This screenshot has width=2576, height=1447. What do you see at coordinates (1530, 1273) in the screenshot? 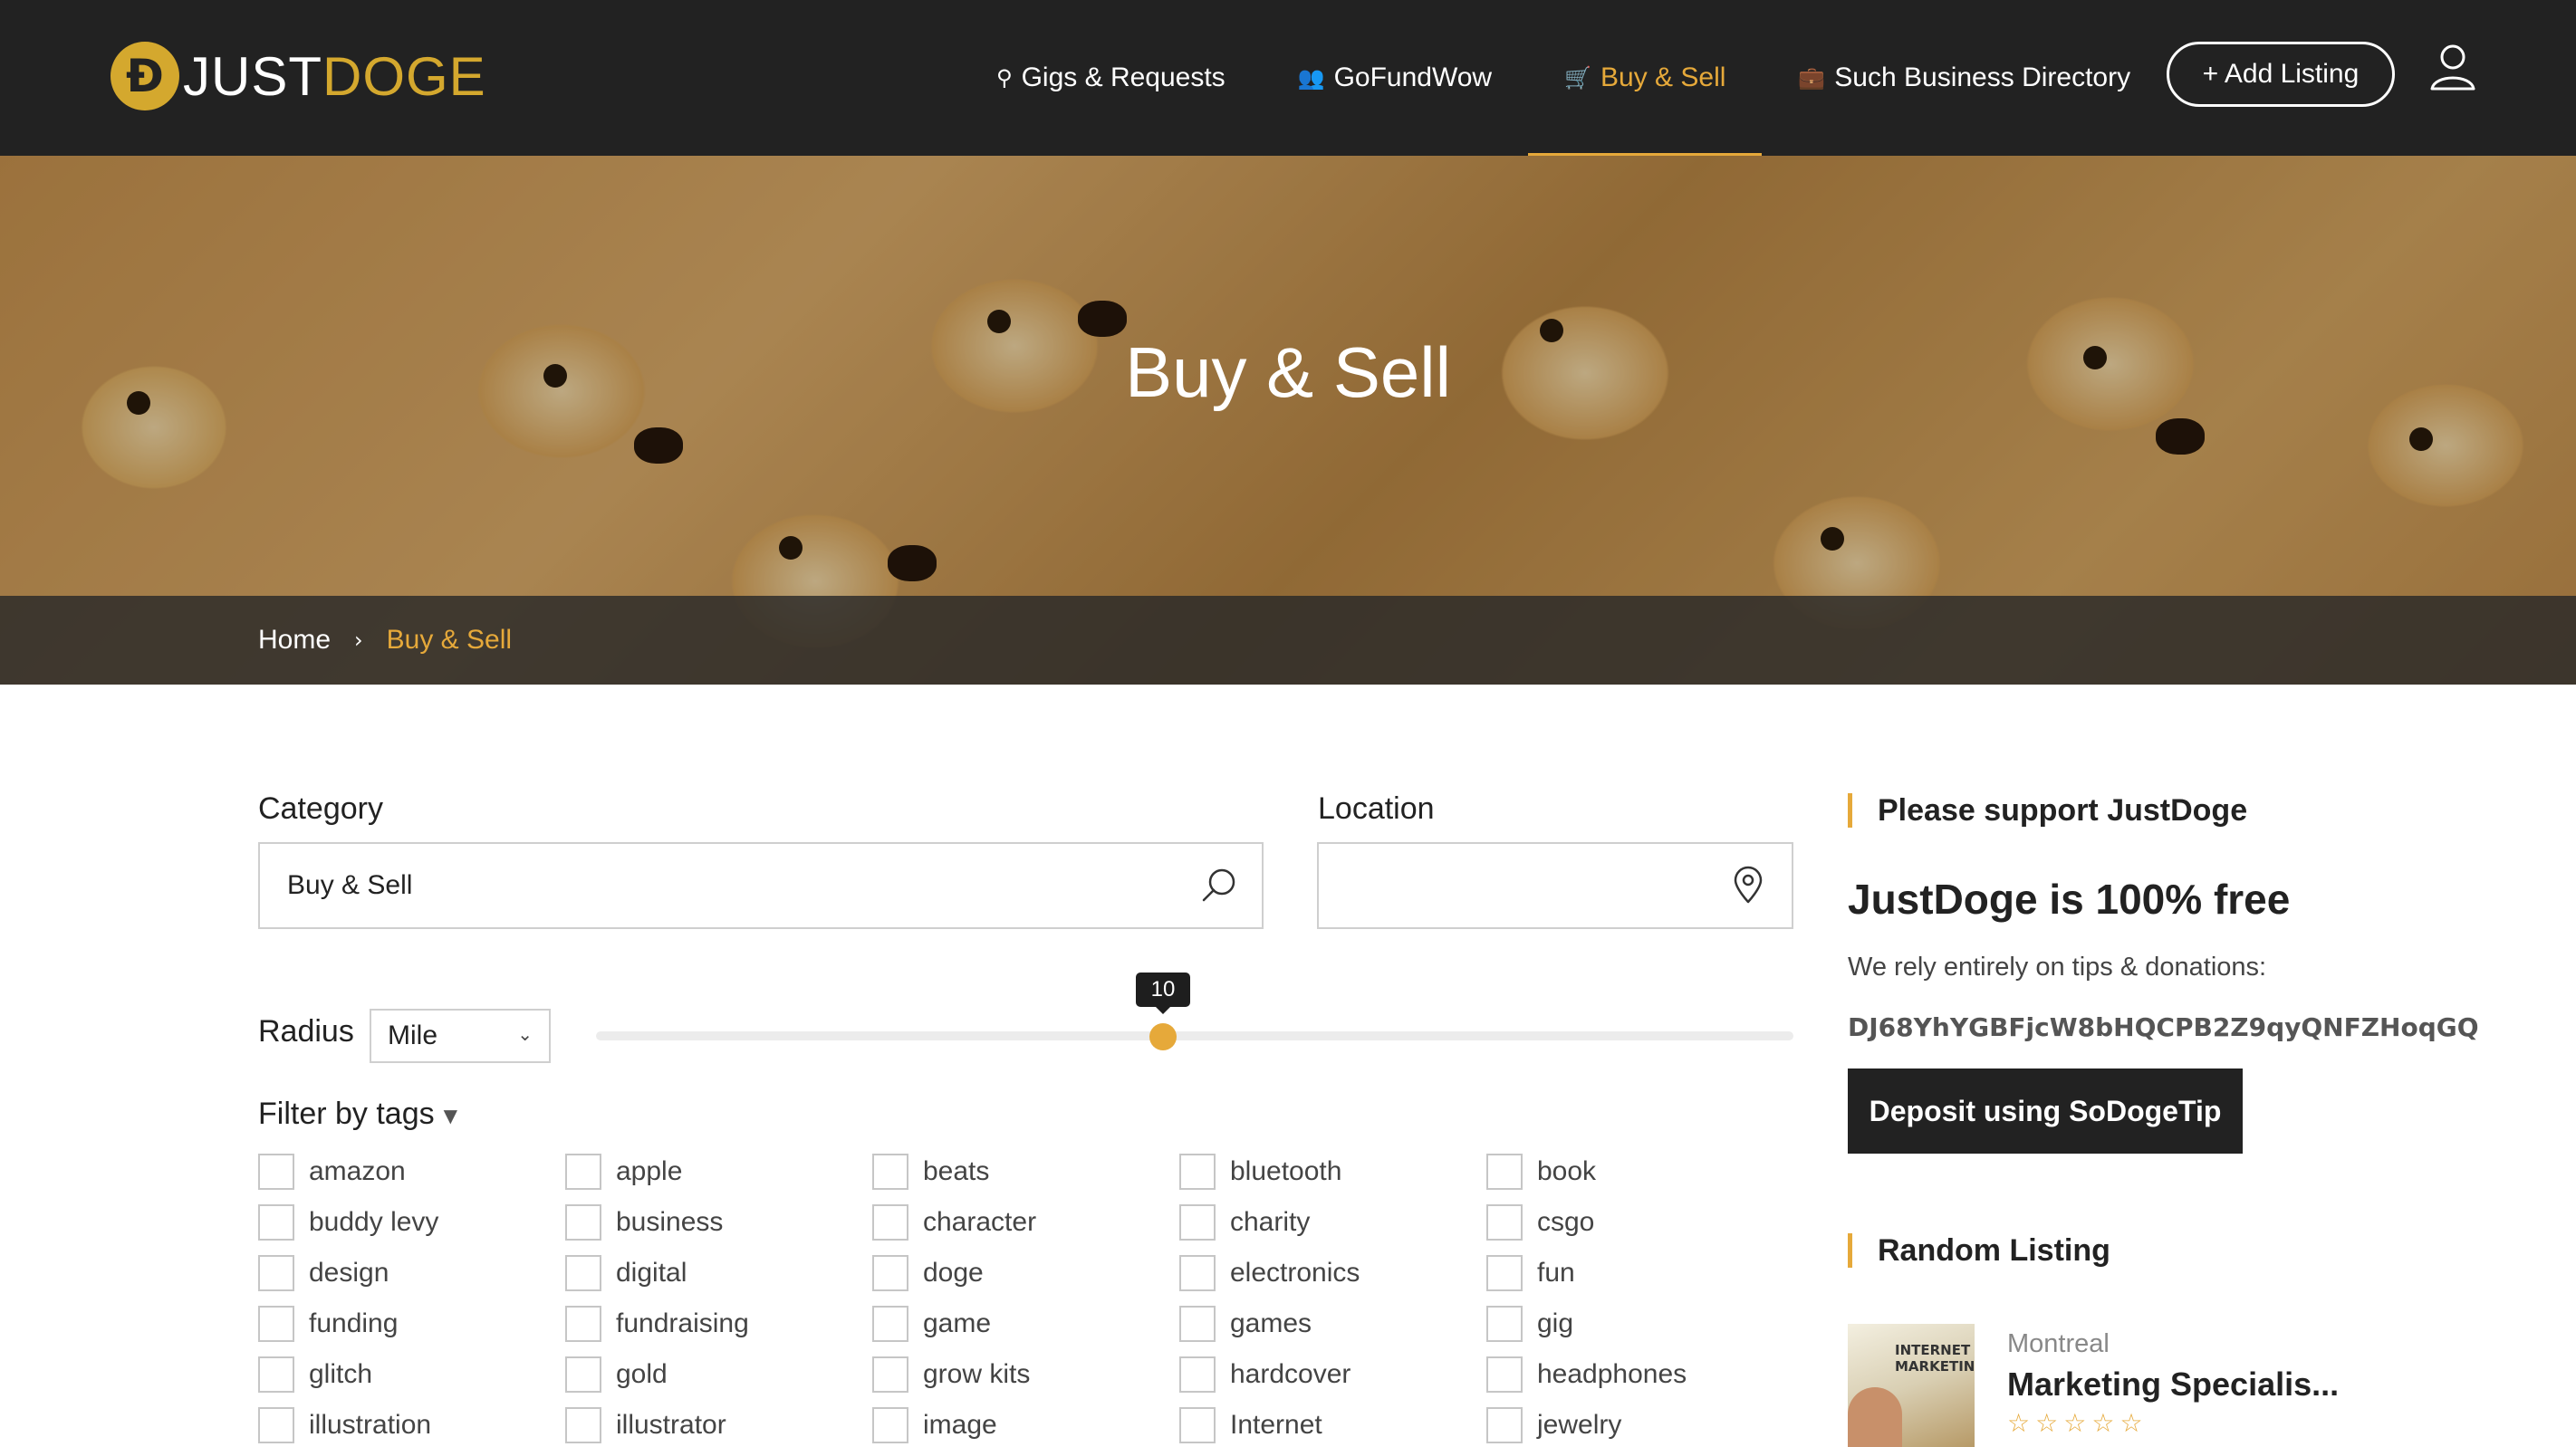
I see `tag-checkbox-item: fun` at bounding box center [1530, 1273].